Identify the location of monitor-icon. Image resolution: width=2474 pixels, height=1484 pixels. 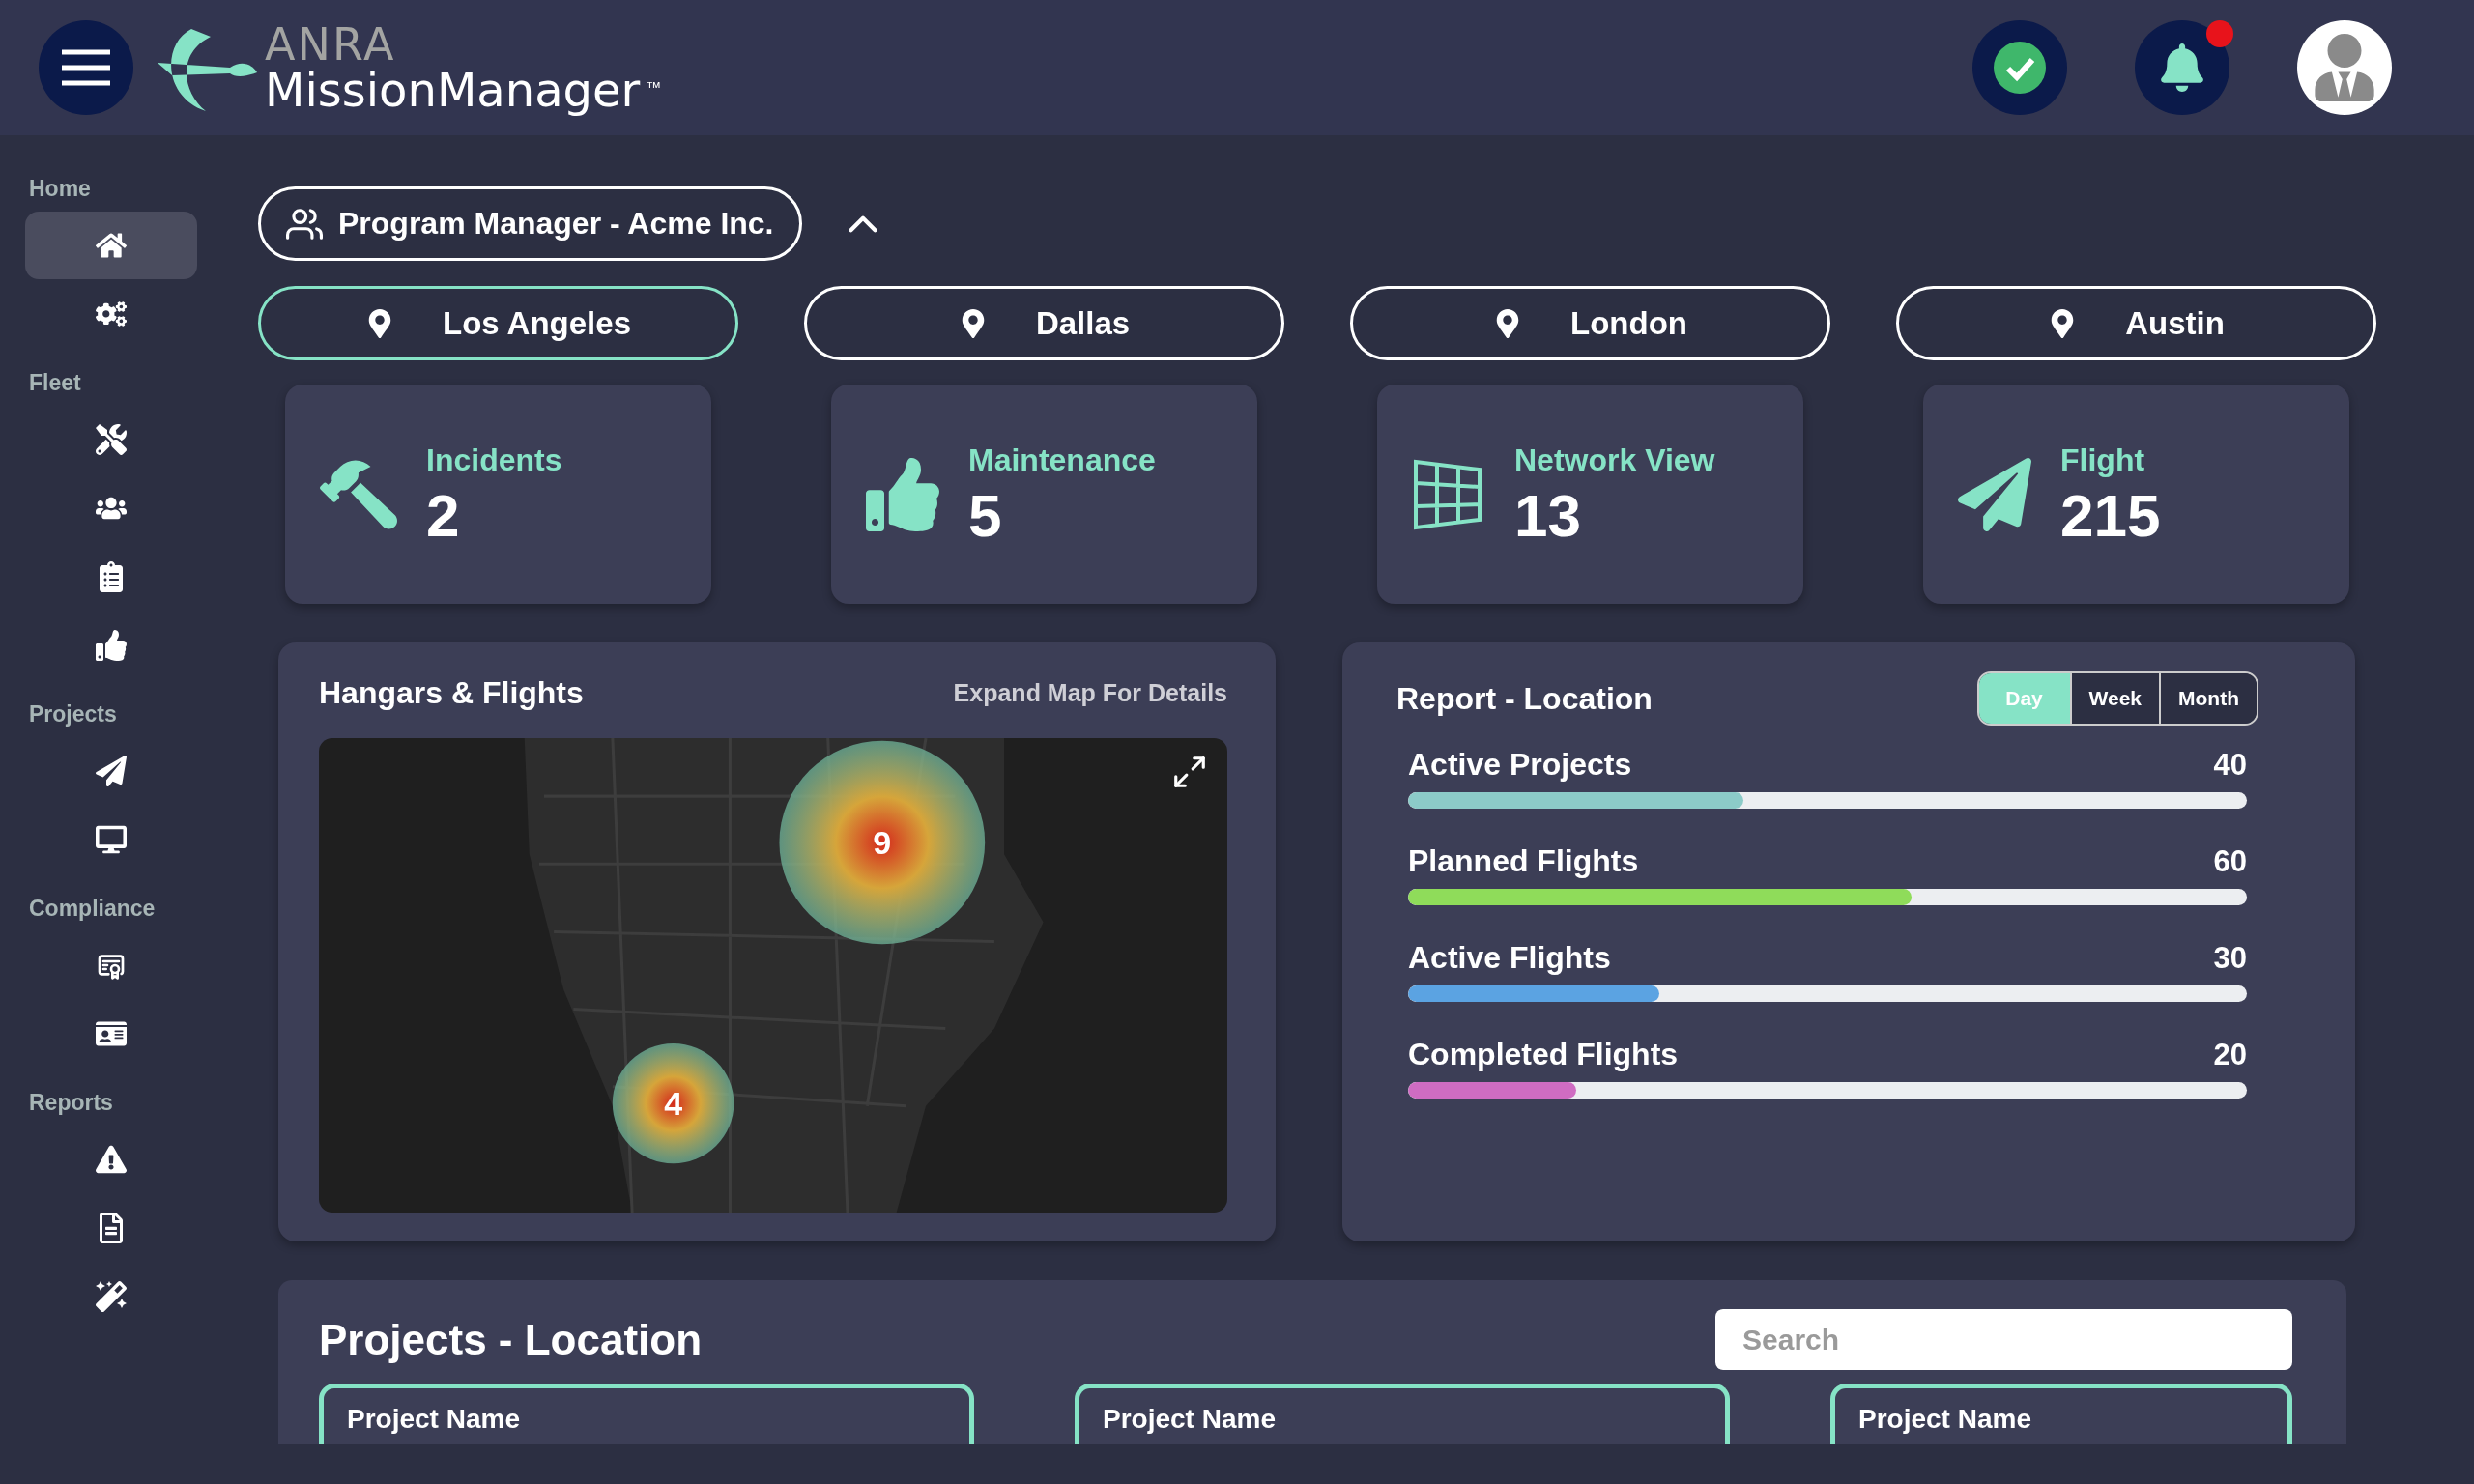
(112, 839).